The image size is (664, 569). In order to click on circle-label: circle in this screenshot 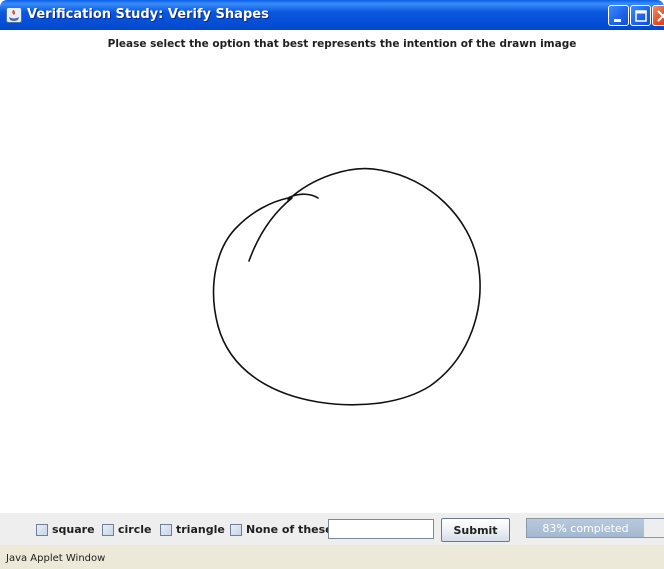, I will do `click(134, 529)`.